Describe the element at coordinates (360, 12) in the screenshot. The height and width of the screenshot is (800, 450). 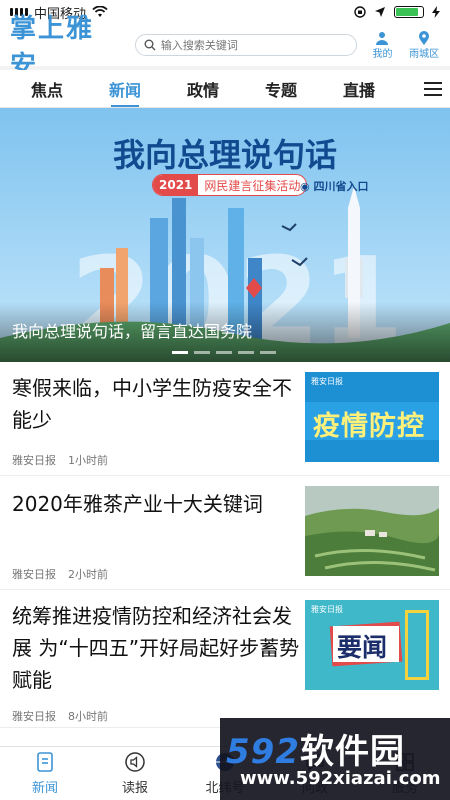
I see `orientation-lock-icon` at that location.